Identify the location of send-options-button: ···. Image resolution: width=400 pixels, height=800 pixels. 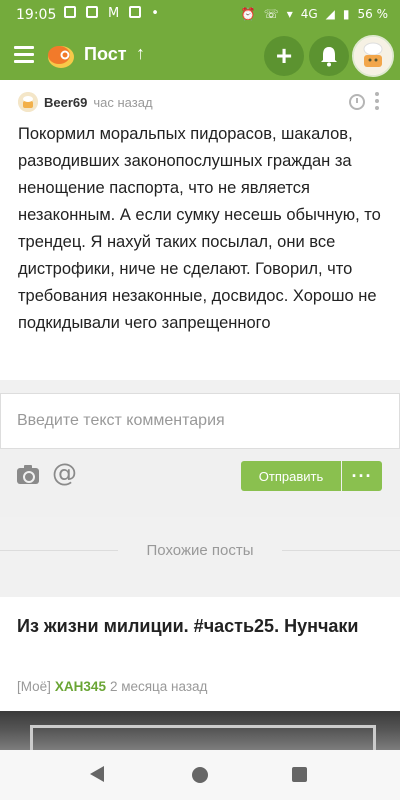
(362, 476).